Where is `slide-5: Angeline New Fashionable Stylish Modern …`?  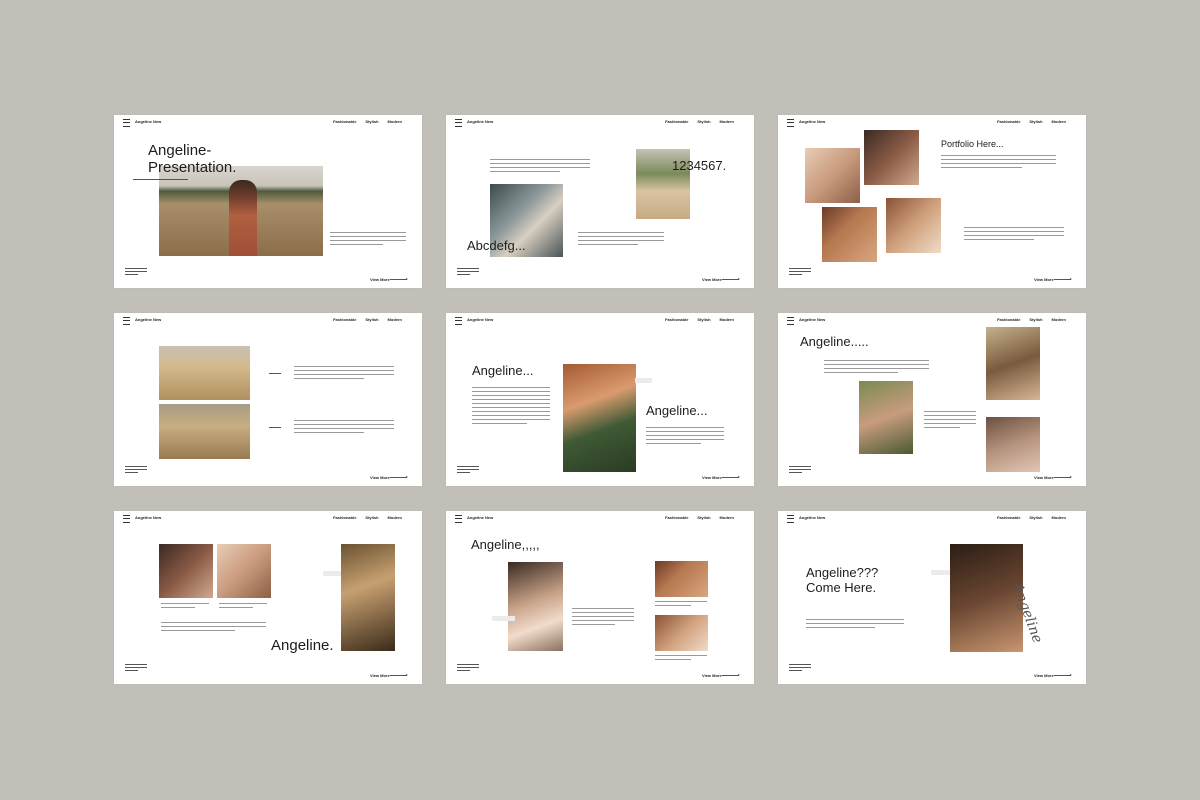 slide-5: Angeline New Fashionable Stylish Modern … is located at coordinates (600, 399).